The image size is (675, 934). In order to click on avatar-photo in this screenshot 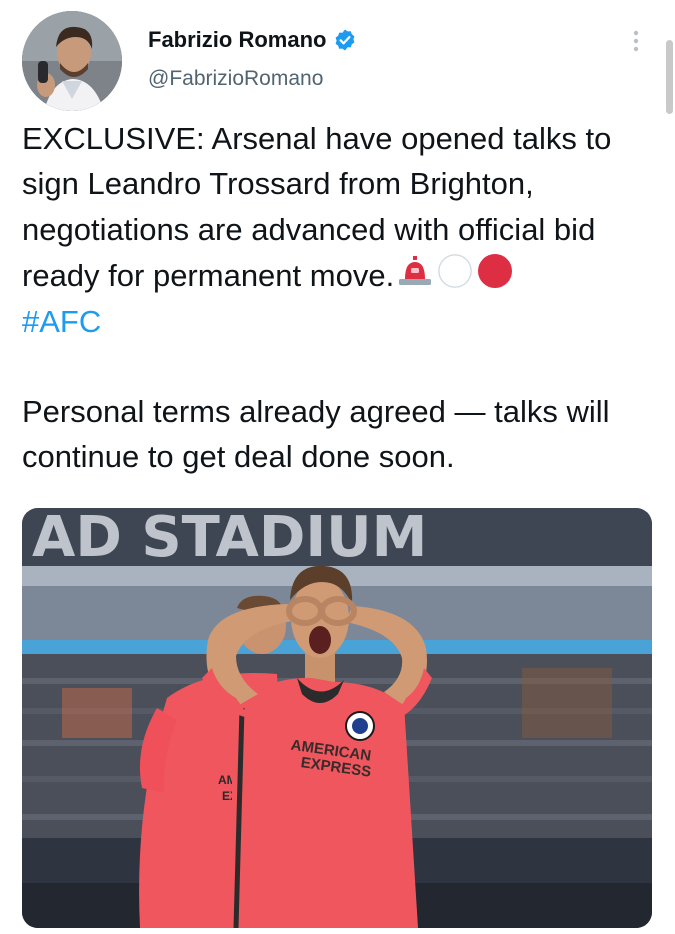, I will do `click(72, 61)`.